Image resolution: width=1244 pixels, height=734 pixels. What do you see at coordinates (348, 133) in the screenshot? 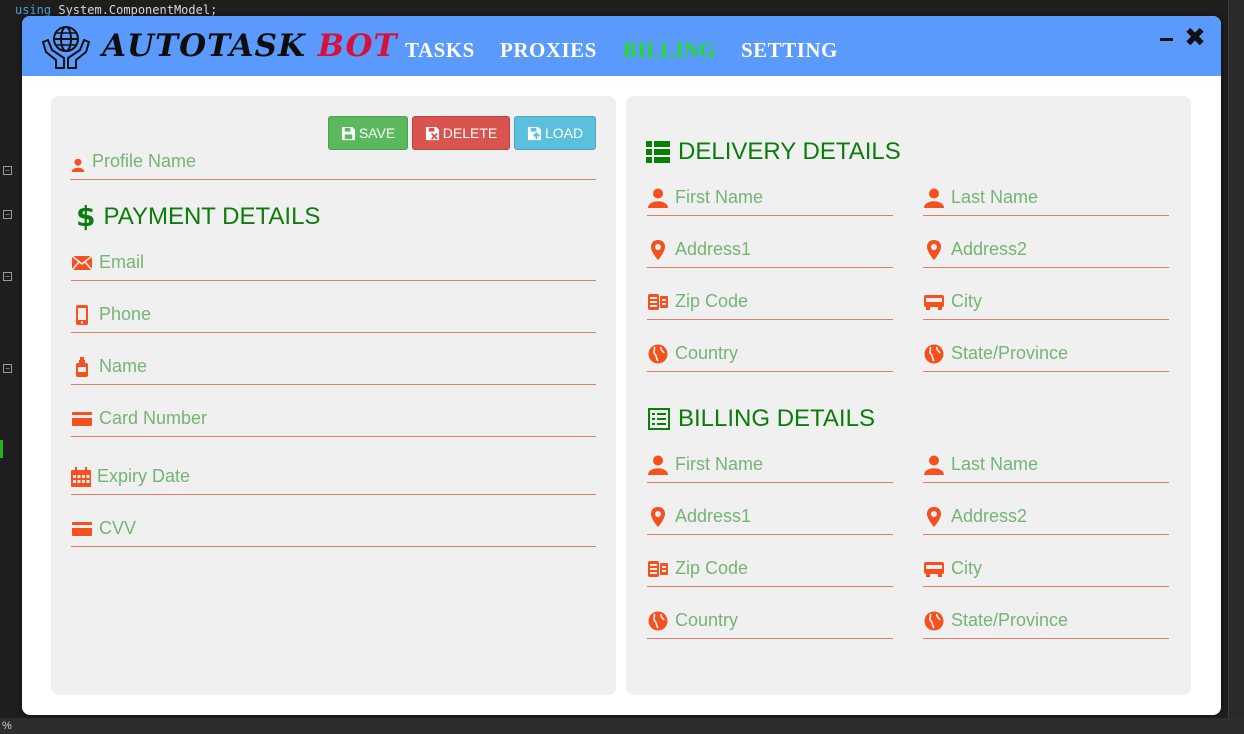
I see `floppy-disk-icon` at bounding box center [348, 133].